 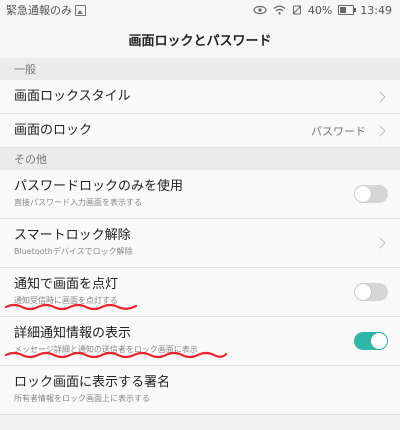 I want to click on lock-screen-signature-item: ロック画面に表示する署名 所有者情報をロック画面上に表示する, so click(x=200, y=390).